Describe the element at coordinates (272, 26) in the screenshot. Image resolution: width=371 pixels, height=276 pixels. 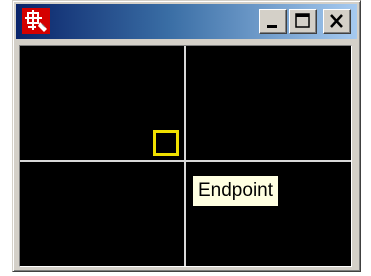
I see `minimize-icon` at that location.